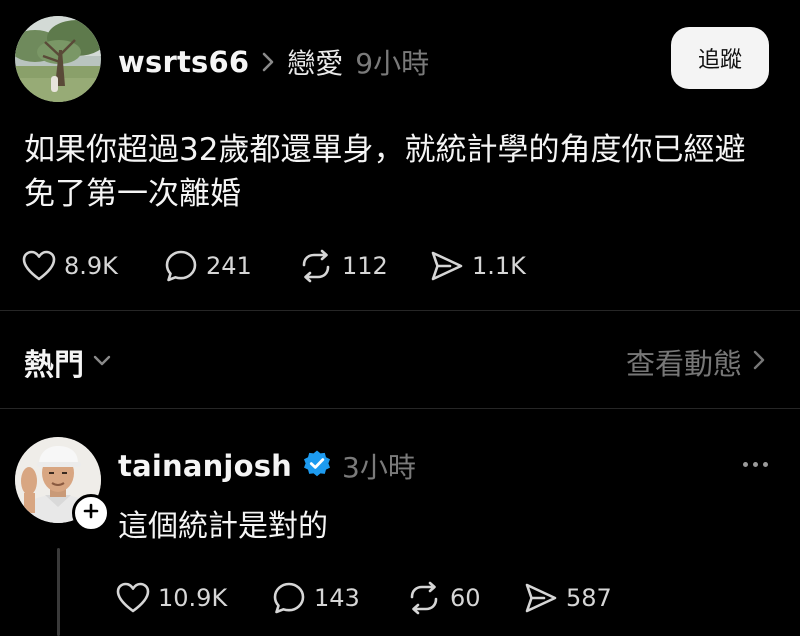  I want to click on repost-button: 112, so click(364, 266).